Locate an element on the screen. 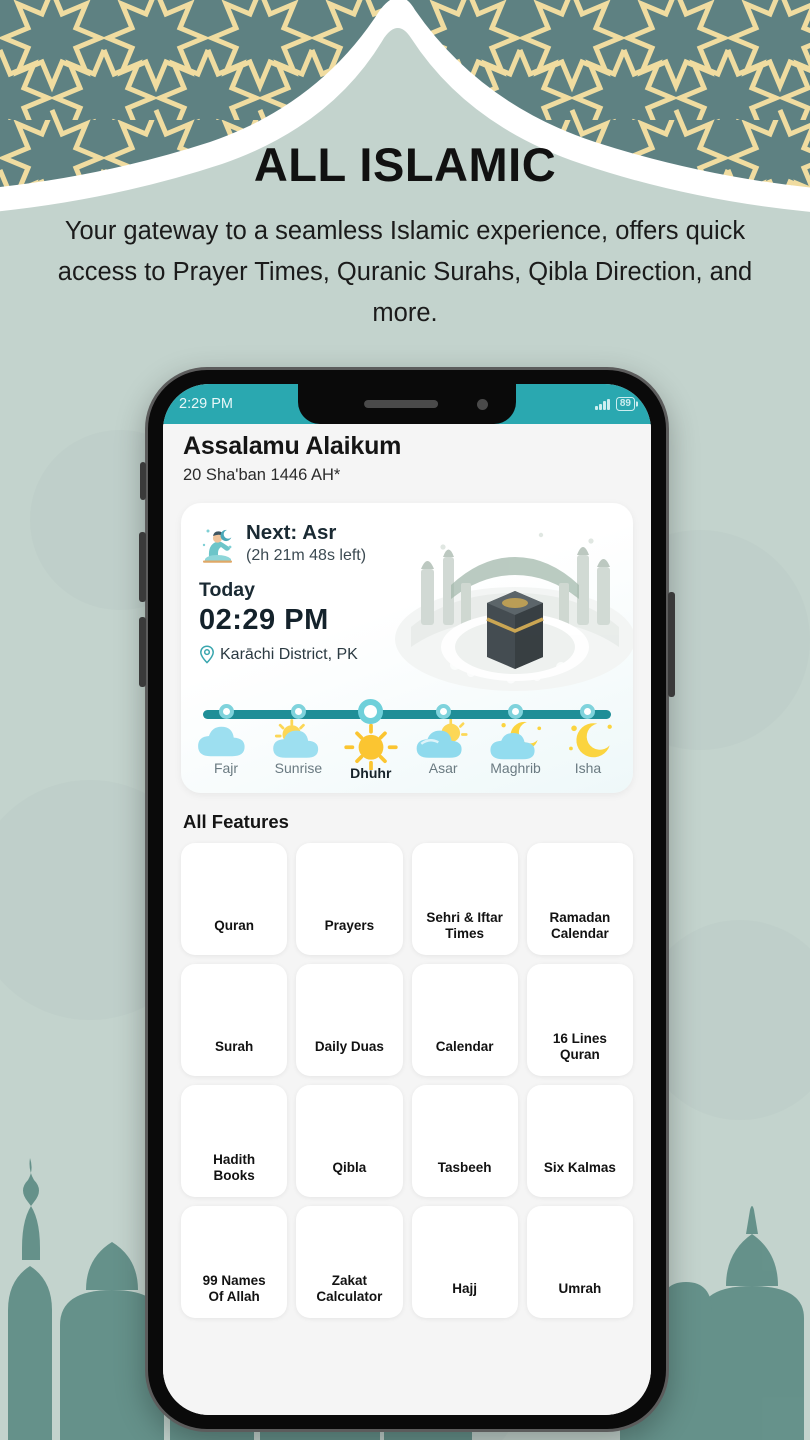  silent-switch-button is located at coordinates (143, 481).